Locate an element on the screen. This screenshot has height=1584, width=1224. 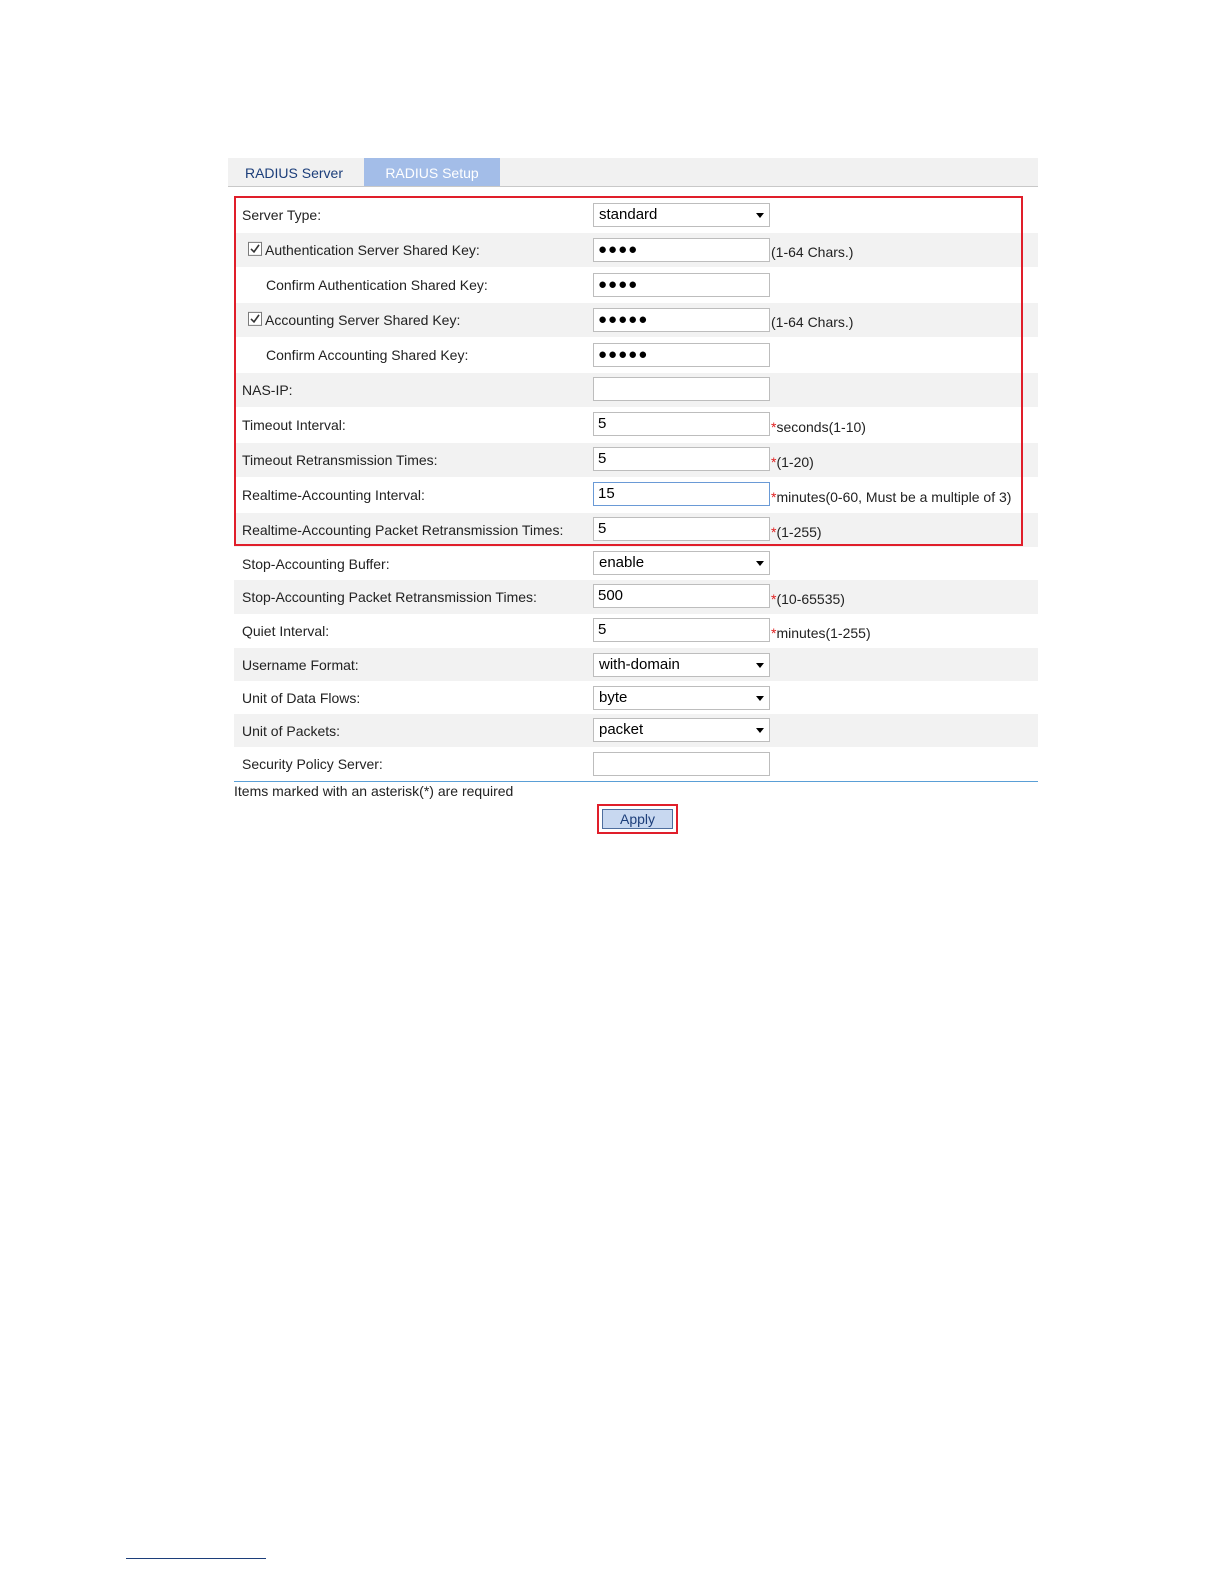
auth-key-label: Authentication Server Shared Key: is located at coordinates (372, 250).